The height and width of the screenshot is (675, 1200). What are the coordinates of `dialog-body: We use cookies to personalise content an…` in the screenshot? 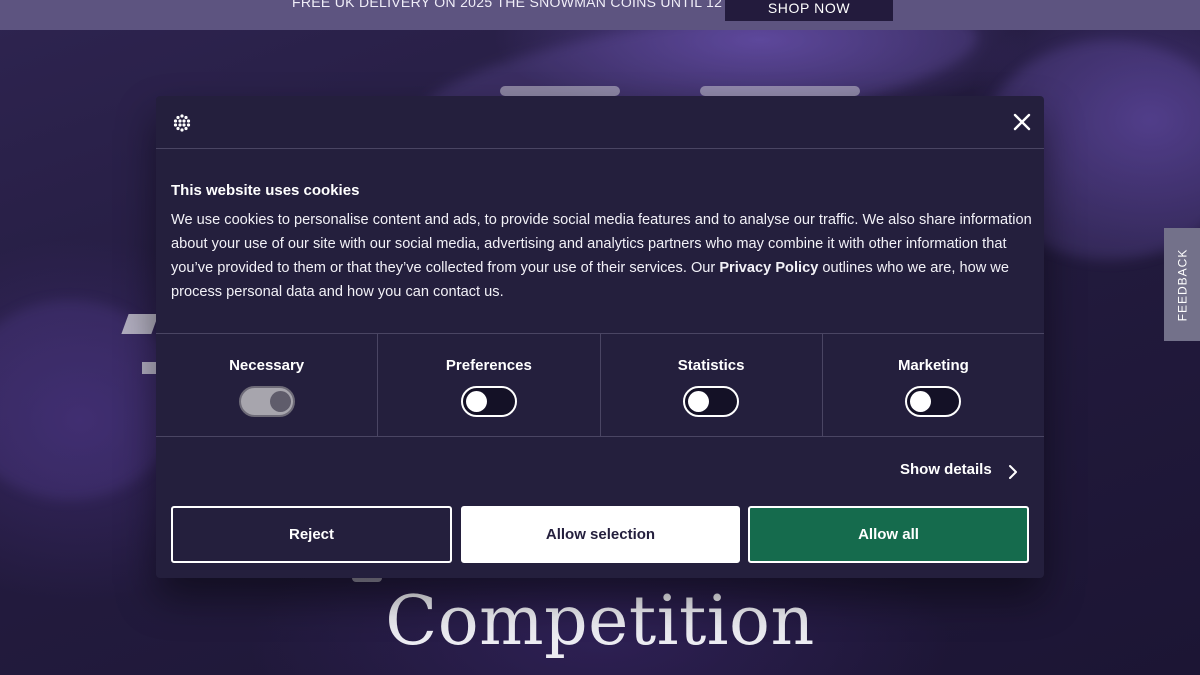 It's located at (602, 256).